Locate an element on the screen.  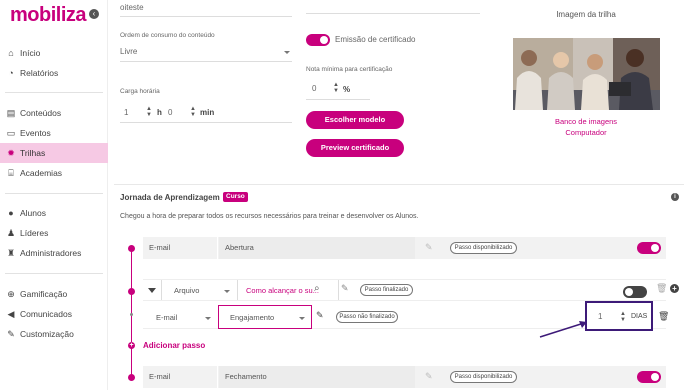
sidebar-item-administradores: ♜ Administradores is located at coordinates (54, 253).